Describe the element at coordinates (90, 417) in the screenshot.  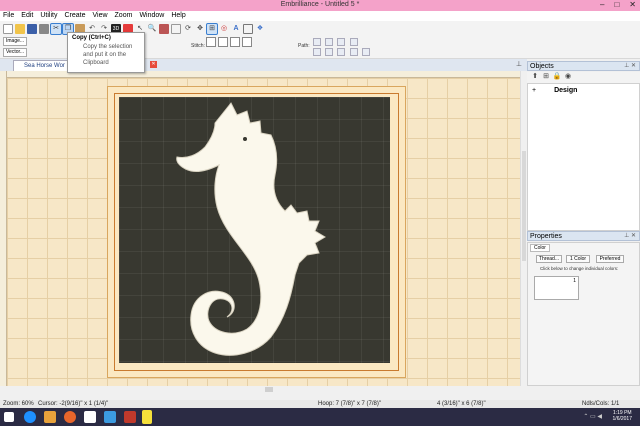
I see `app-icon-white` at that location.